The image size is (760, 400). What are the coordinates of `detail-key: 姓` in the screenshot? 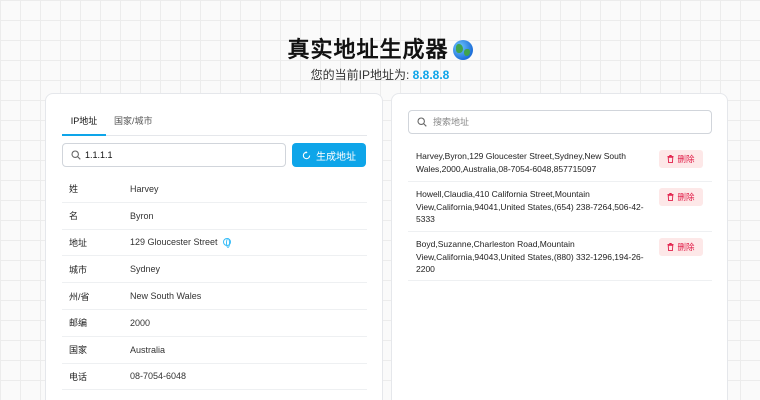 It's located at (74, 189).